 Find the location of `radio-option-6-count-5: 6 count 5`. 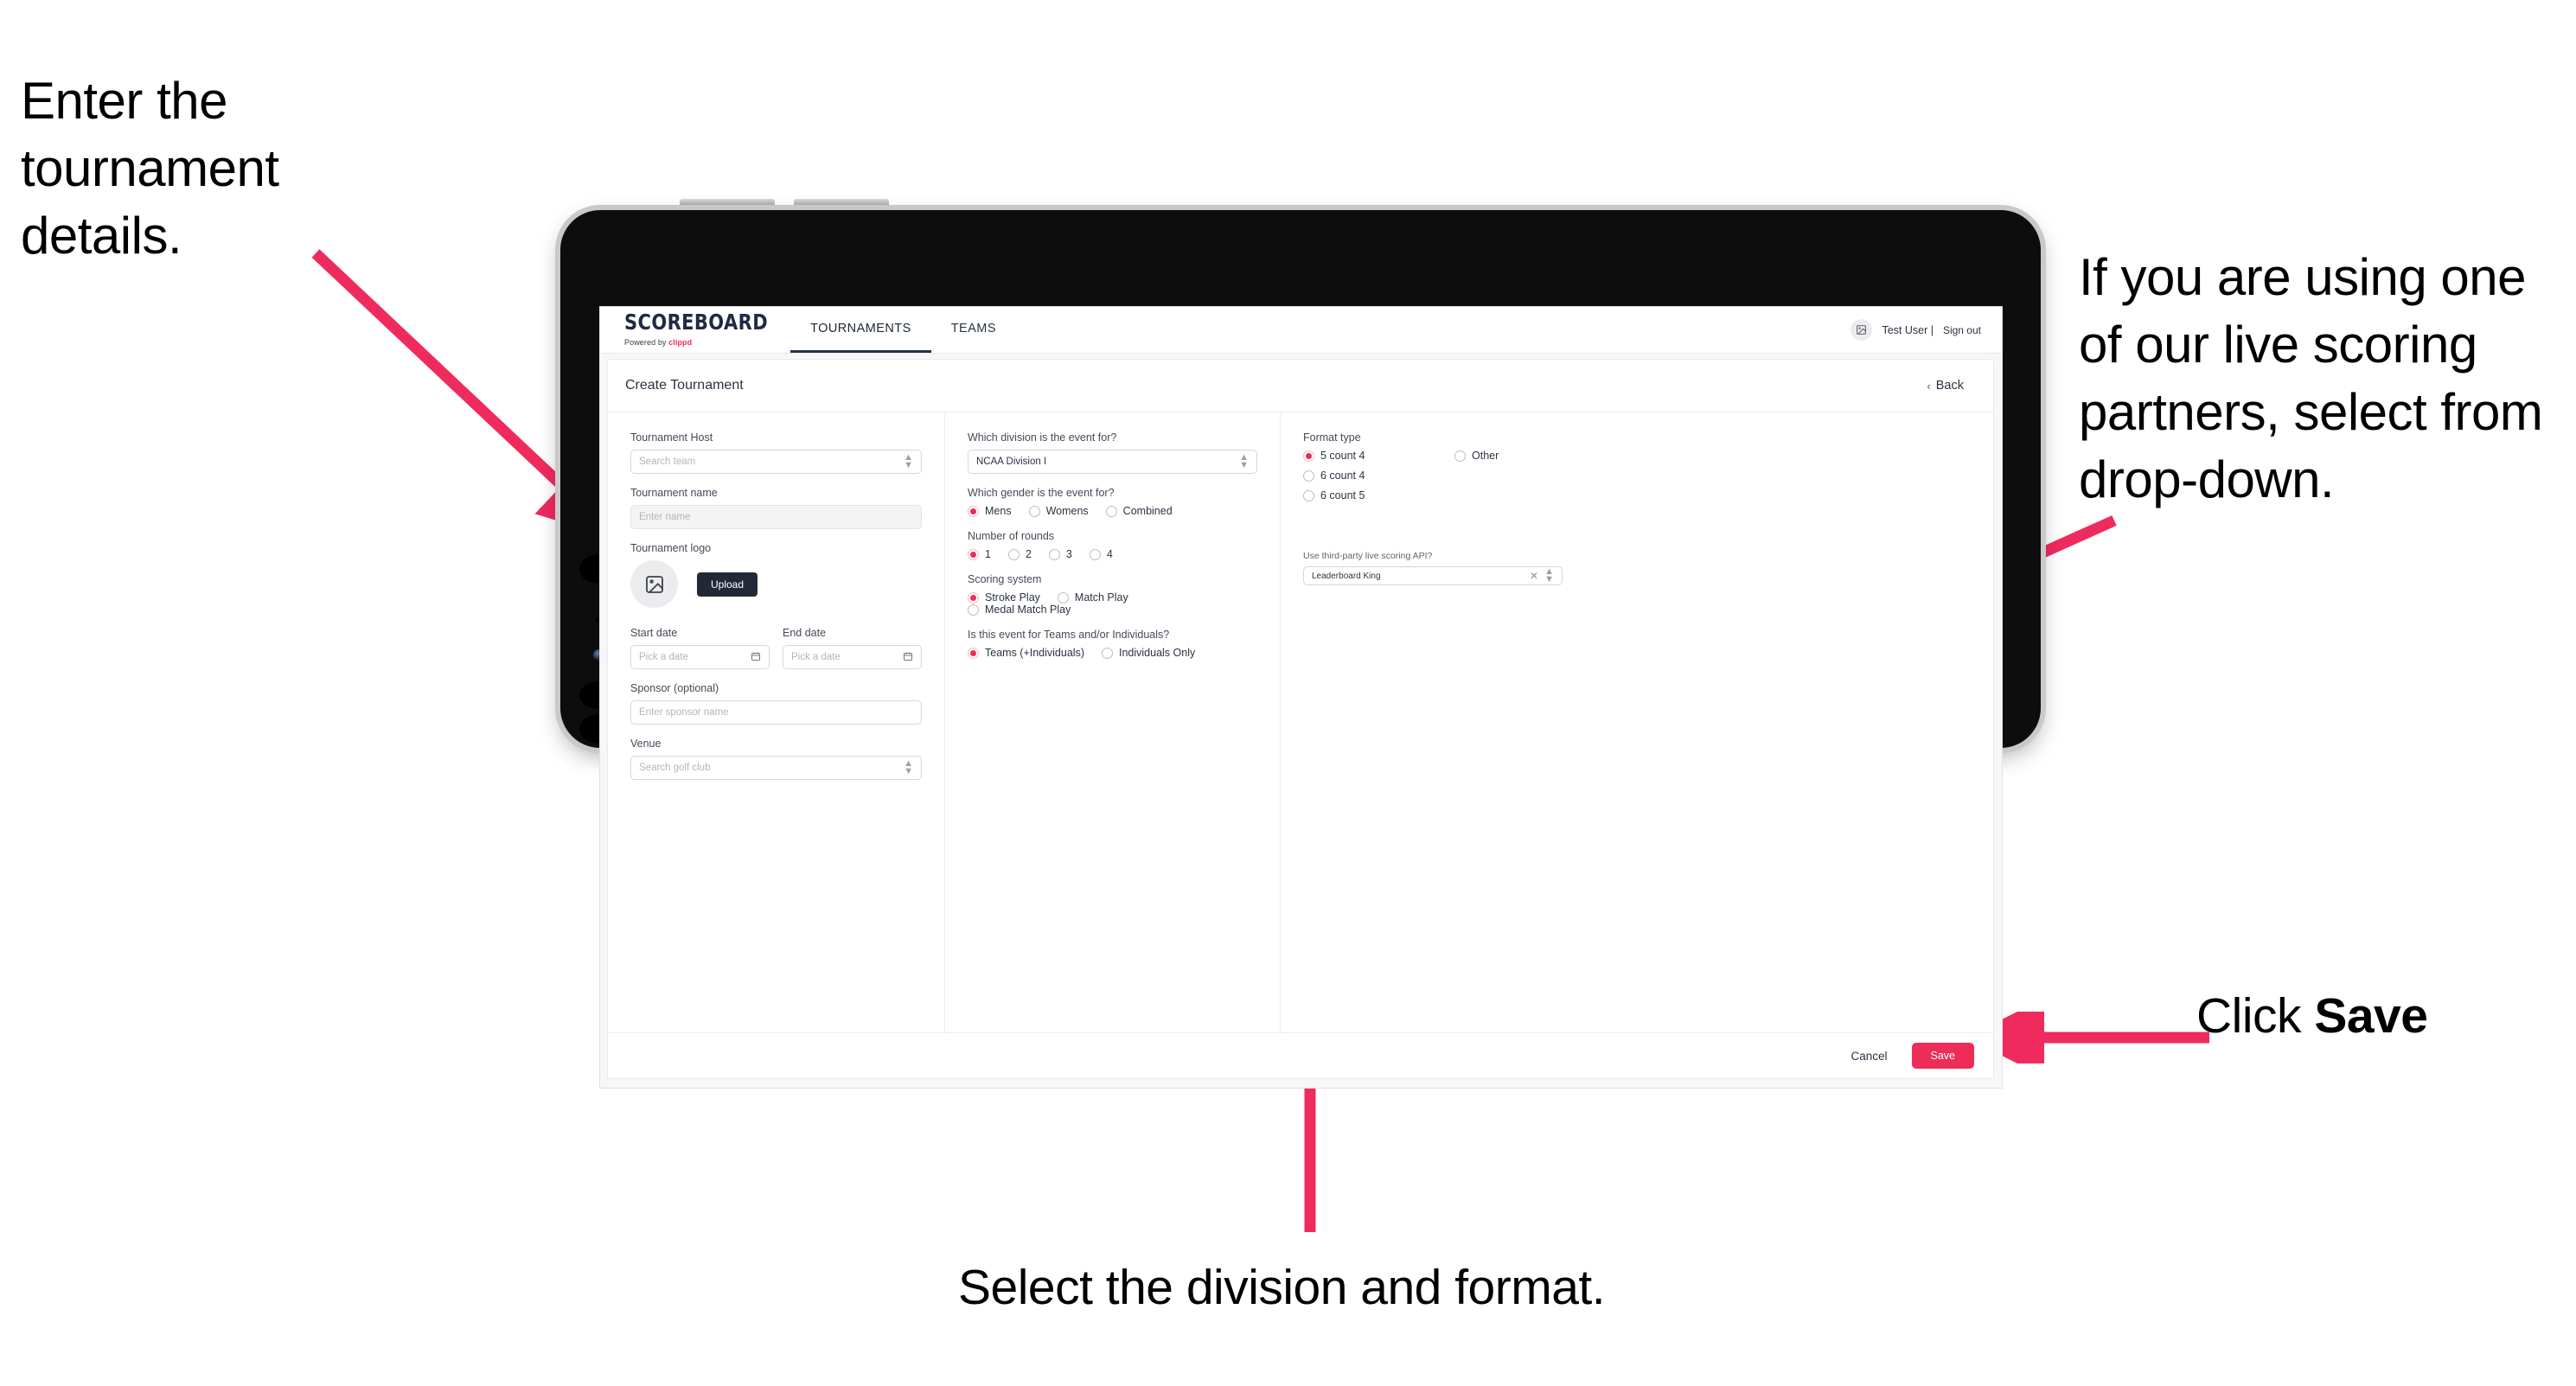

radio-option-6-count-5: 6 count 5 is located at coordinates (1370, 495).